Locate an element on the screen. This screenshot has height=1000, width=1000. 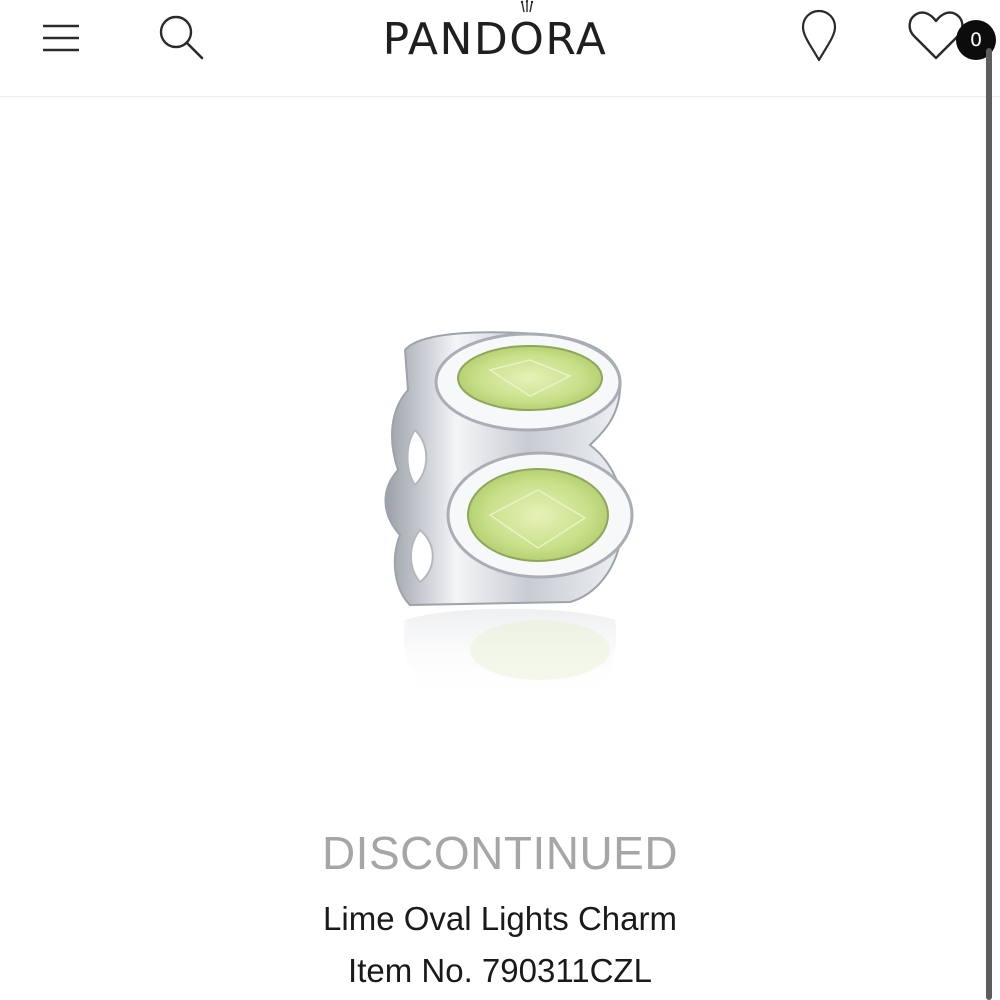
location-pin-icon is located at coordinates (819, 35).